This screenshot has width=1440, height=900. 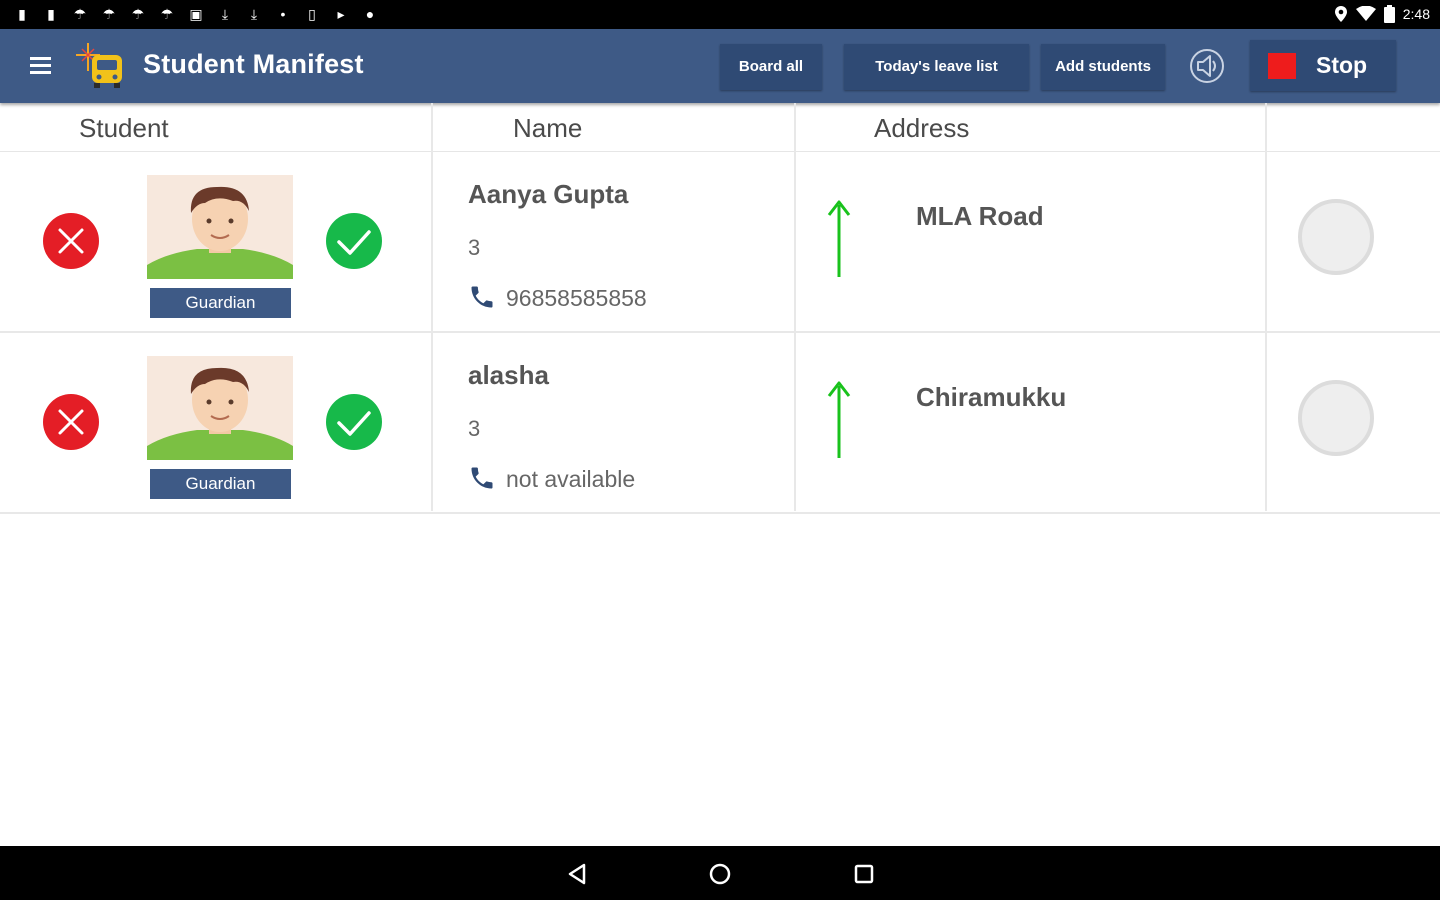 I want to click on navigation-bar, so click(x=720, y=873).